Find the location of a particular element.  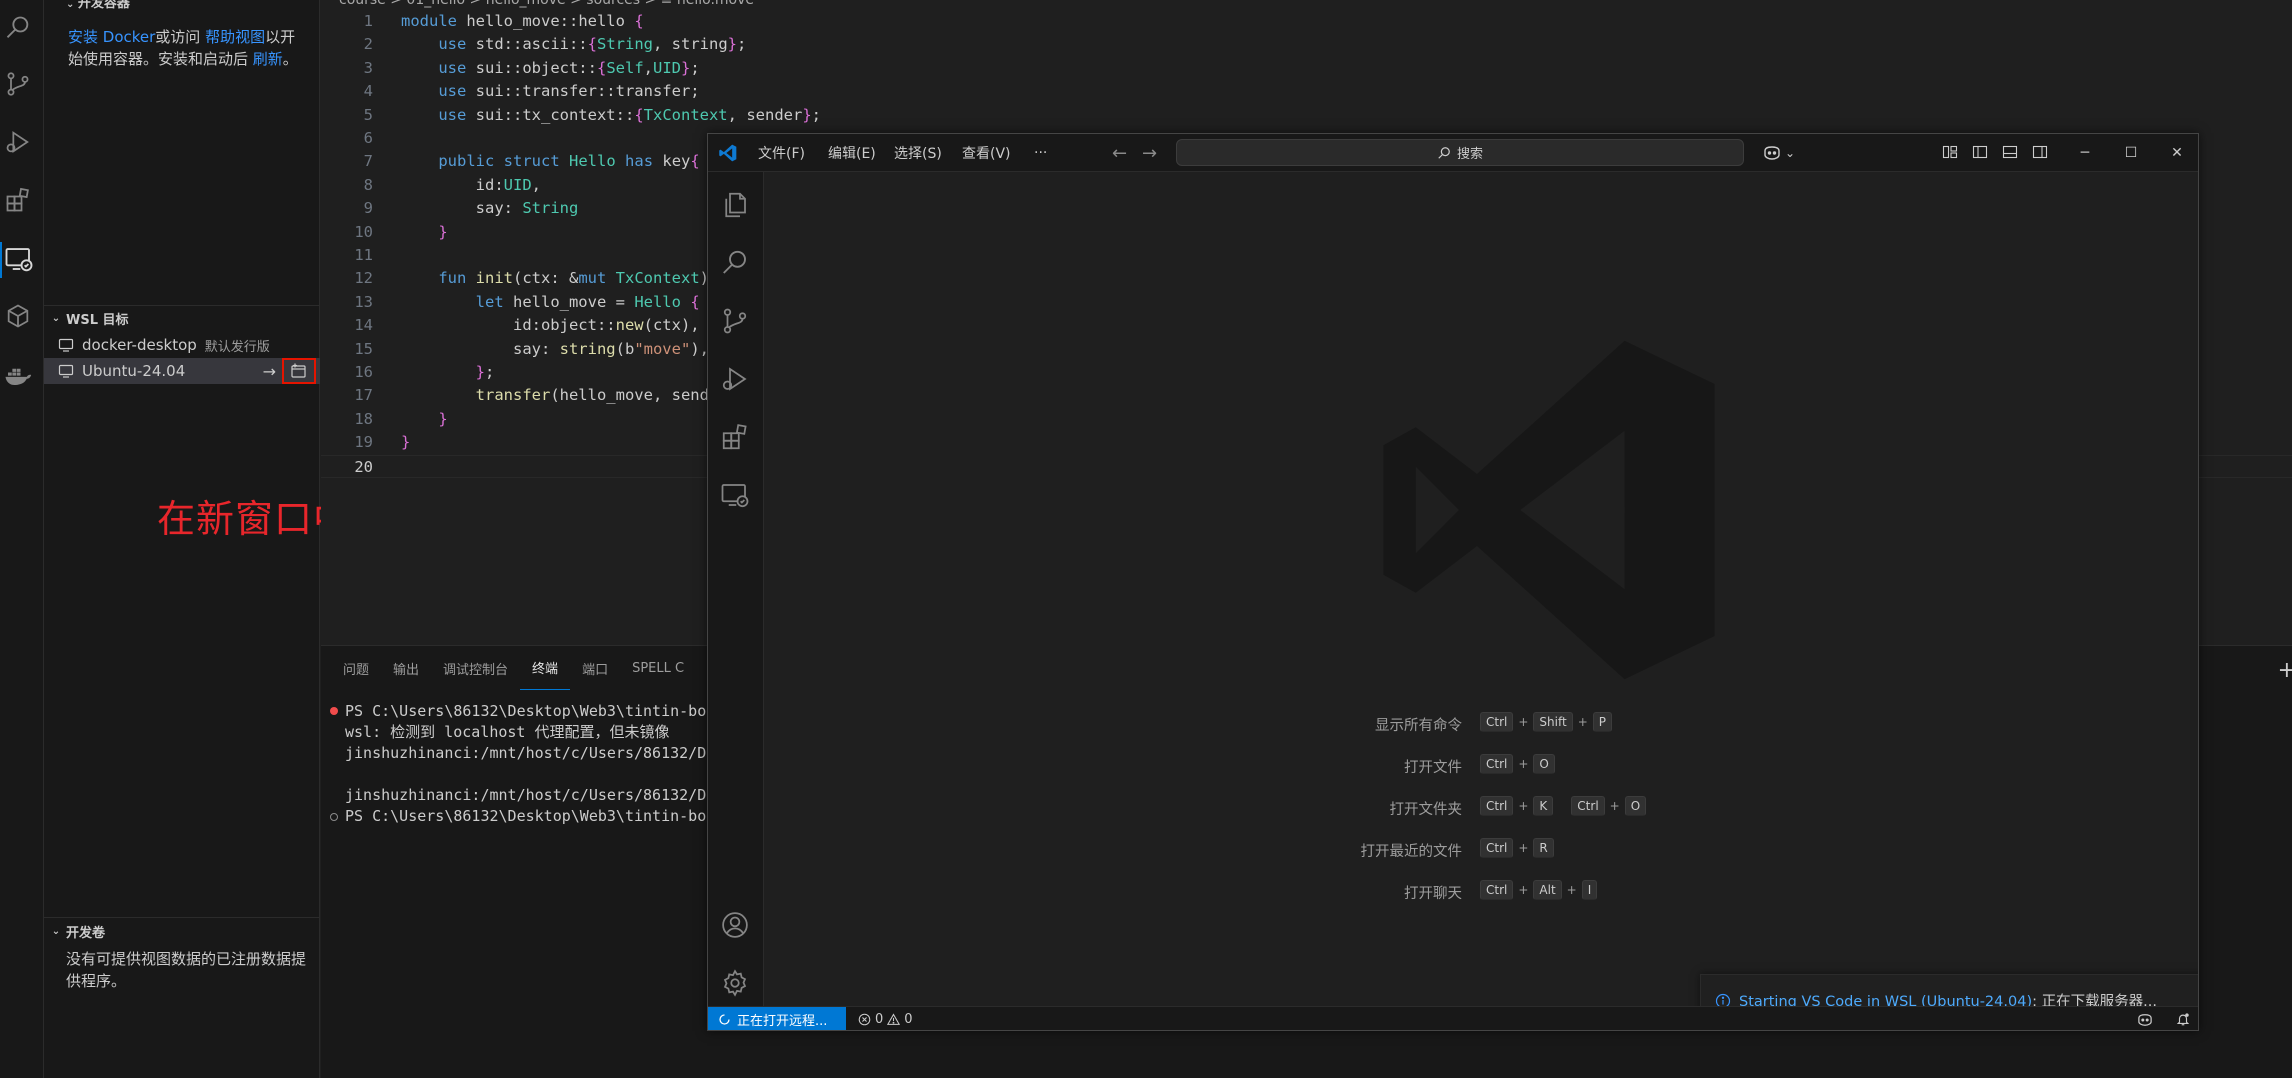

shortcut-label: 打开文件夹 is located at coordinates (1426, 810).